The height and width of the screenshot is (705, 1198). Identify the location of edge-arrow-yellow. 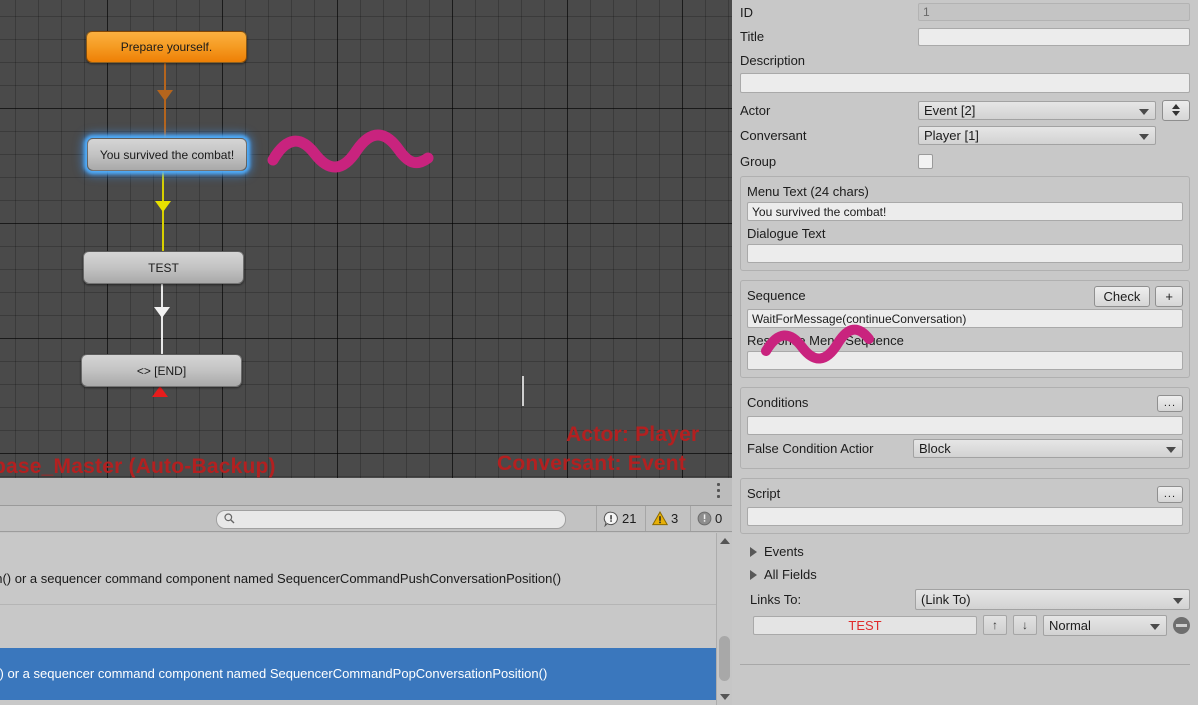
(163, 206).